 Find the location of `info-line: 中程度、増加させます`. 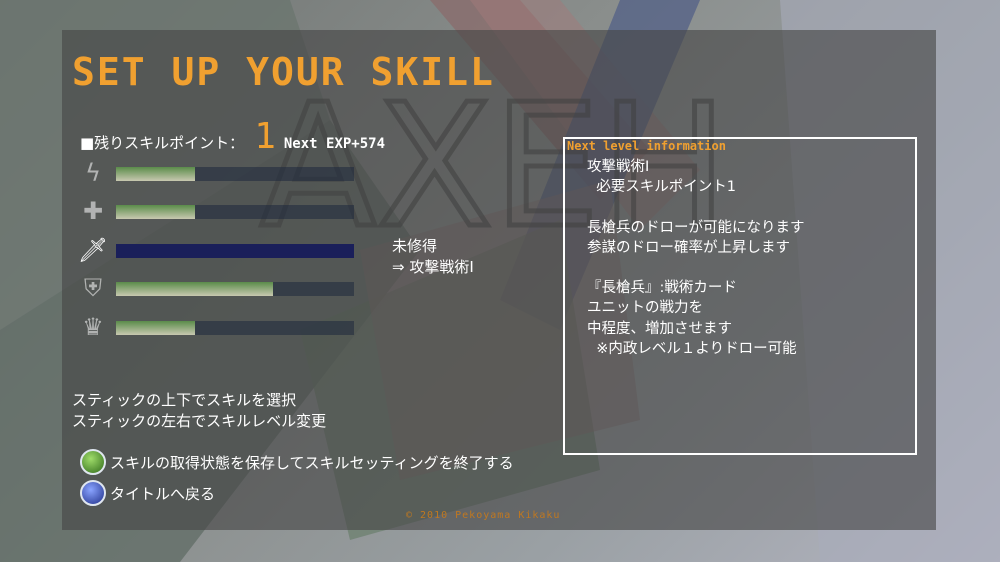

info-line: 中程度、増加させます is located at coordinates (659, 328).